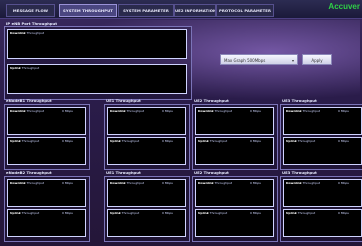 The height and width of the screenshot is (246, 362). Describe the element at coordinates (344, 6) in the screenshot. I see `brand-logo: Accuver` at that location.